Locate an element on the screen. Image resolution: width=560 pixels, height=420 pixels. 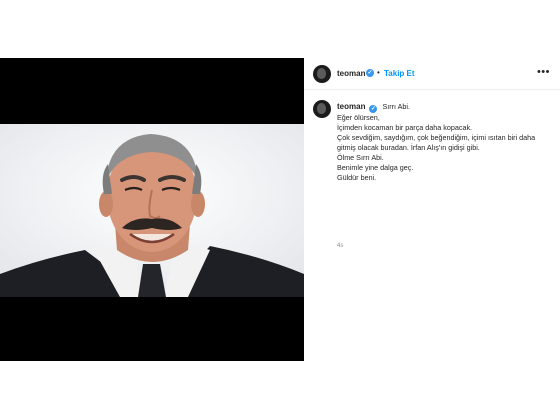
caption-first-line: Sırrı Abi. is located at coordinates (396, 106).